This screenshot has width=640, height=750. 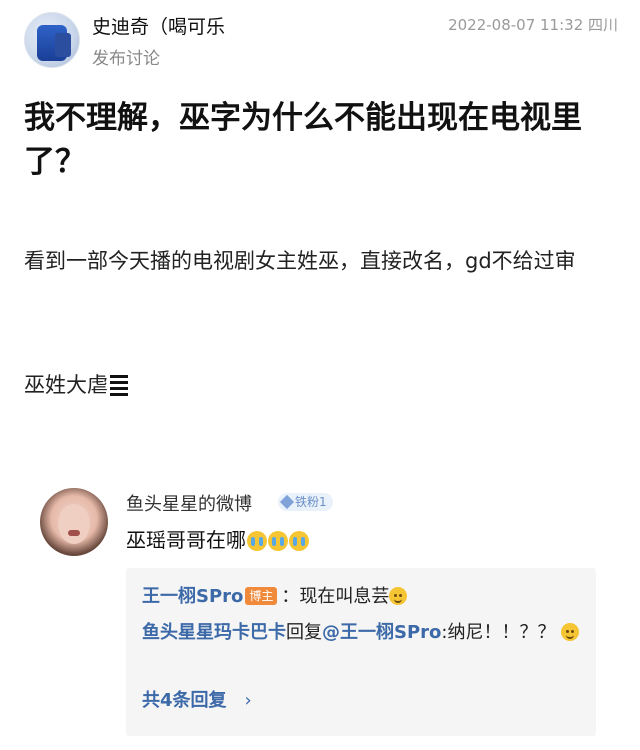 What do you see at coordinates (52, 40) in the screenshot?
I see `user-avatar` at bounding box center [52, 40].